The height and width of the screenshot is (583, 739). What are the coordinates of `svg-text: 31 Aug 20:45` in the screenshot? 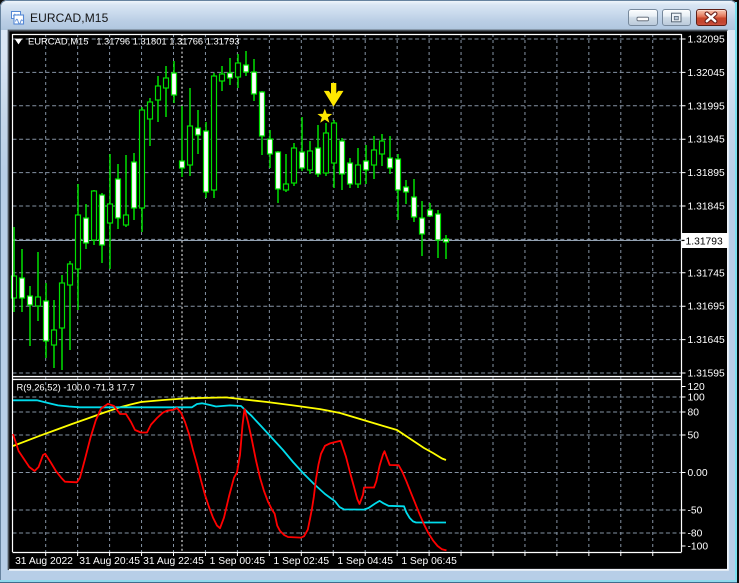 It's located at (109, 561).